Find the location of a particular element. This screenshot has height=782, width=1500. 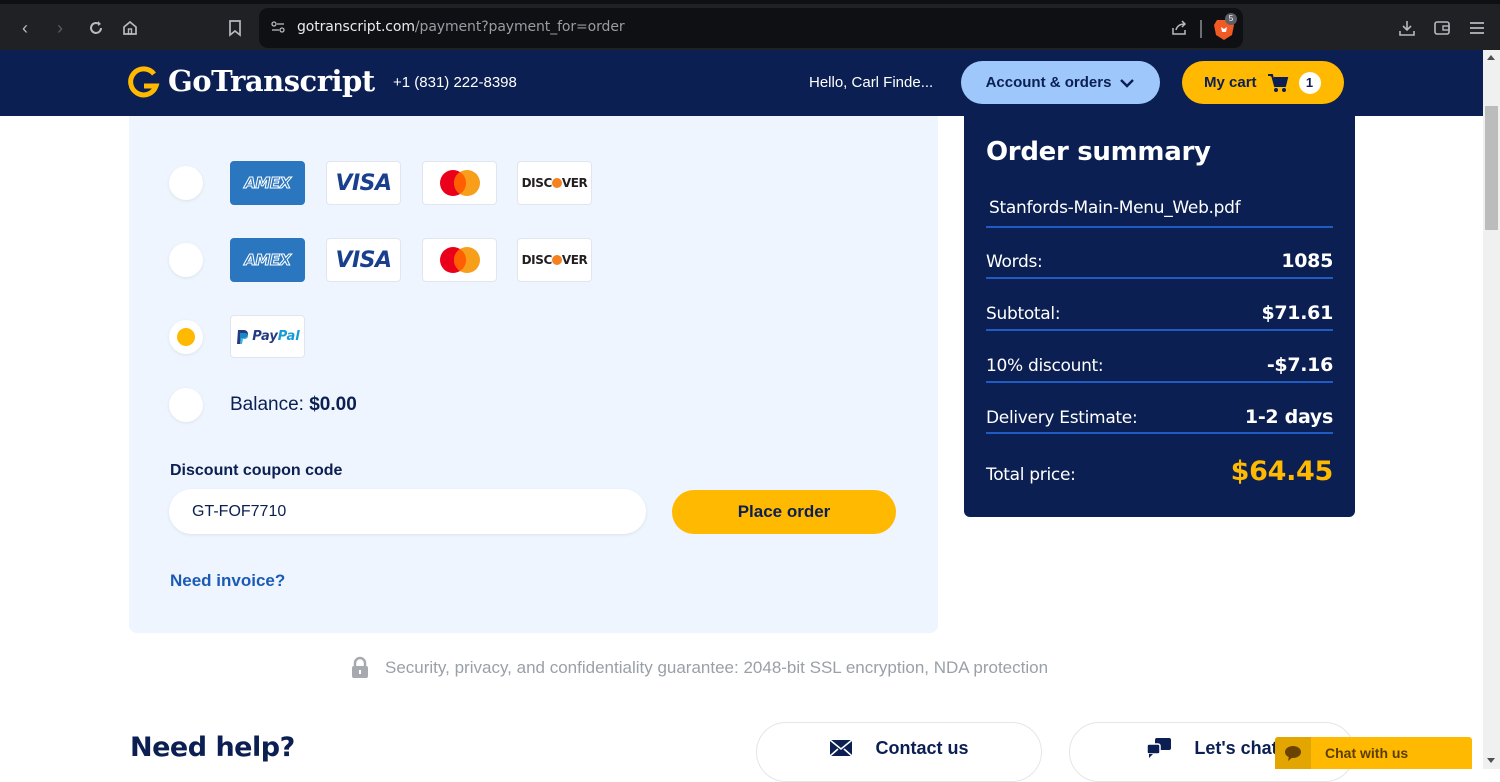

balance-label: Balance: $0.00 is located at coordinates (293, 404).